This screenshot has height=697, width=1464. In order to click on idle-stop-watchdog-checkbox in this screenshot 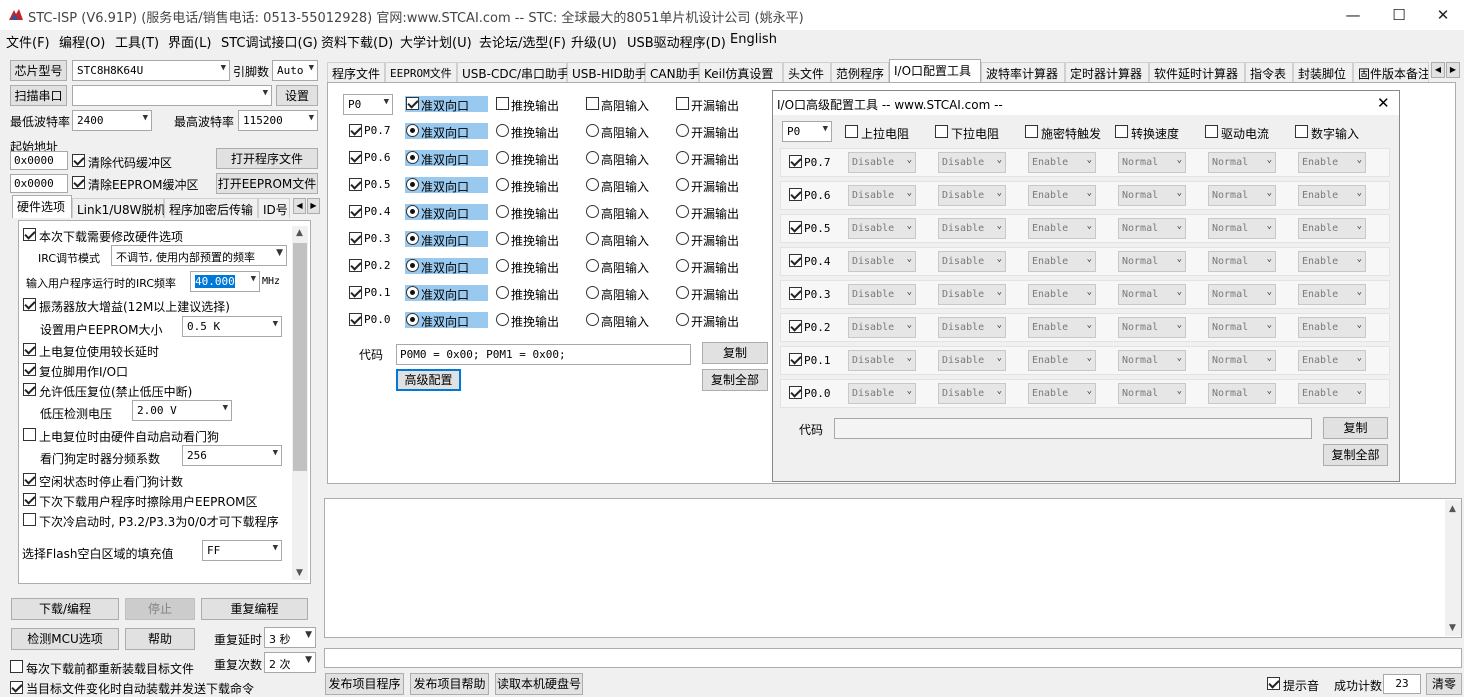, I will do `click(29, 479)`.